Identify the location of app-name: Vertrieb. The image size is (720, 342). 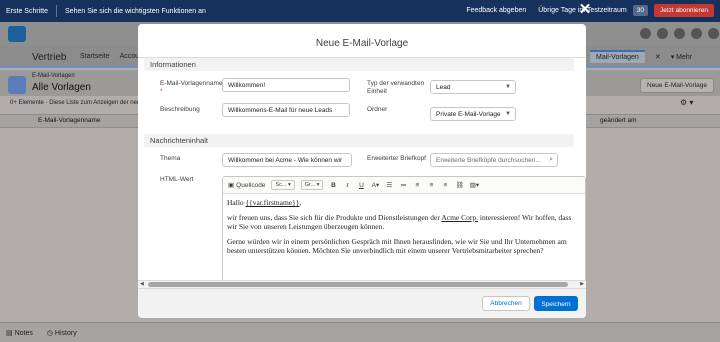
(49, 57).